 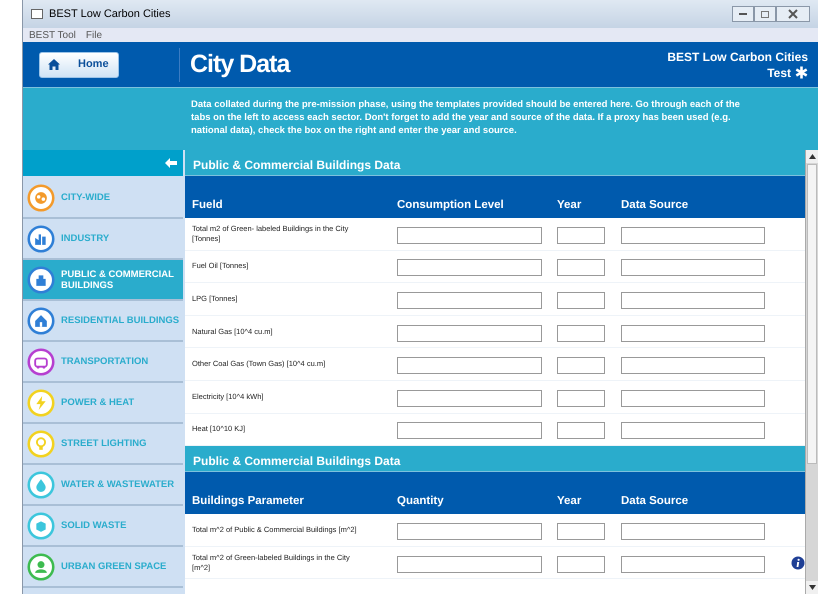 I want to click on column-header: Buildings Parameter, so click(x=248, y=501).